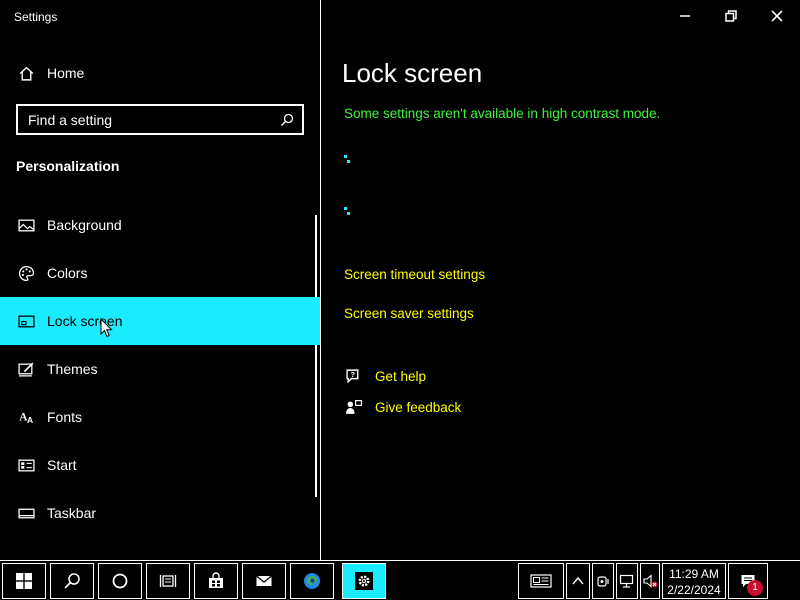 This screenshot has height=600, width=800. I want to click on sidebar-item-label: Taskbar, so click(72, 513).